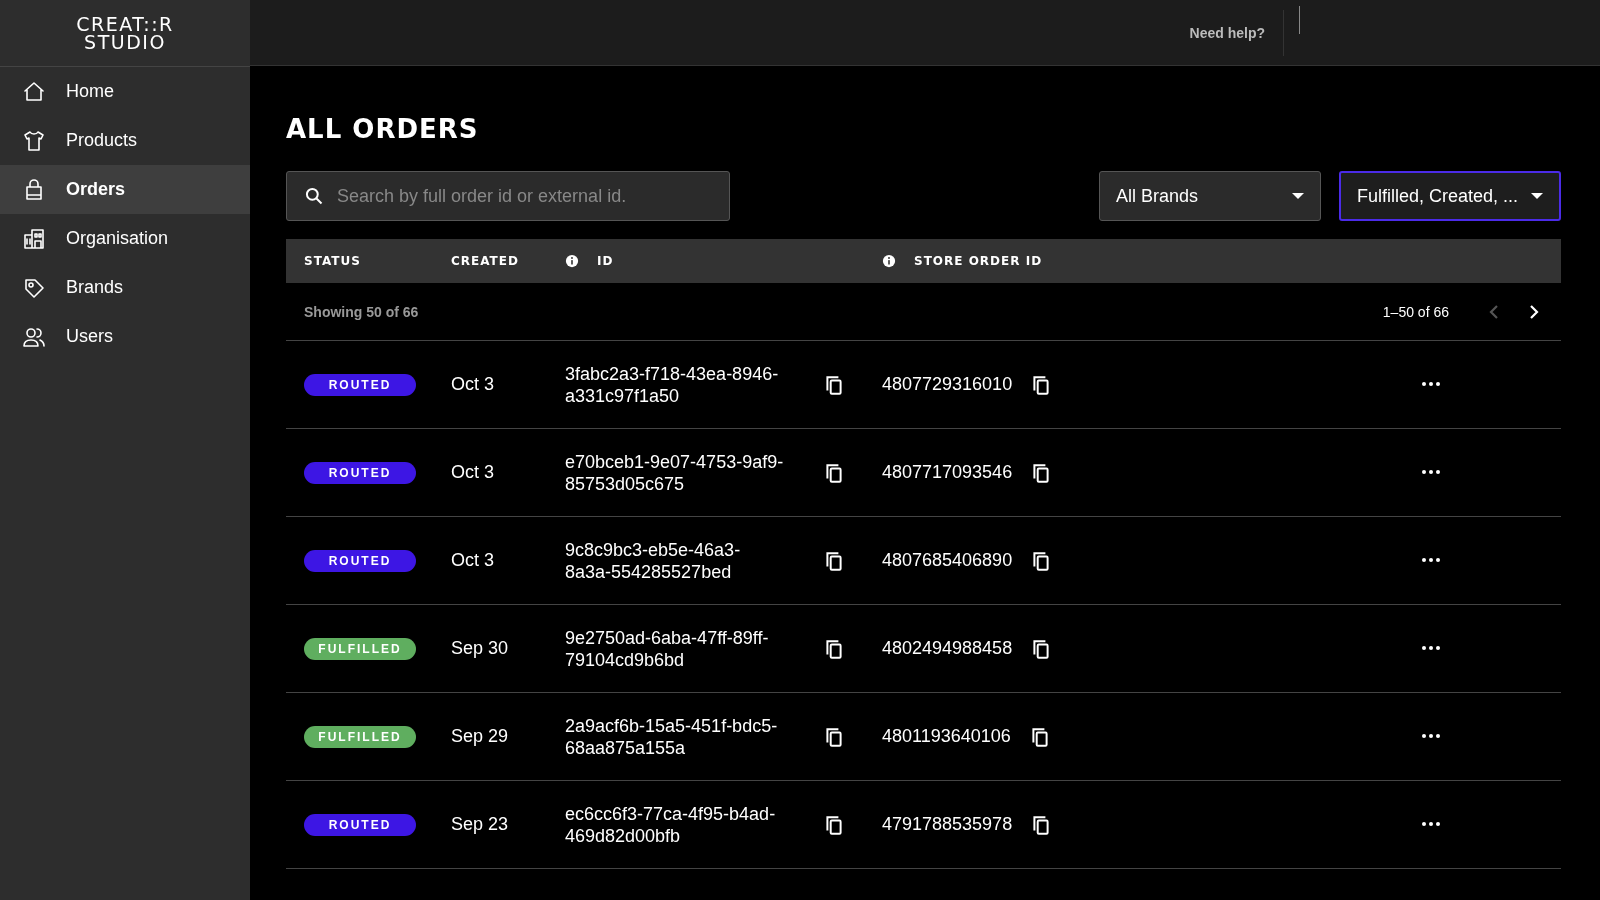 The height and width of the screenshot is (900, 1600). Describe the element at coordinates (978, 261) in the screenshot. I see `column-header: STORE ORDER ID` at that location.